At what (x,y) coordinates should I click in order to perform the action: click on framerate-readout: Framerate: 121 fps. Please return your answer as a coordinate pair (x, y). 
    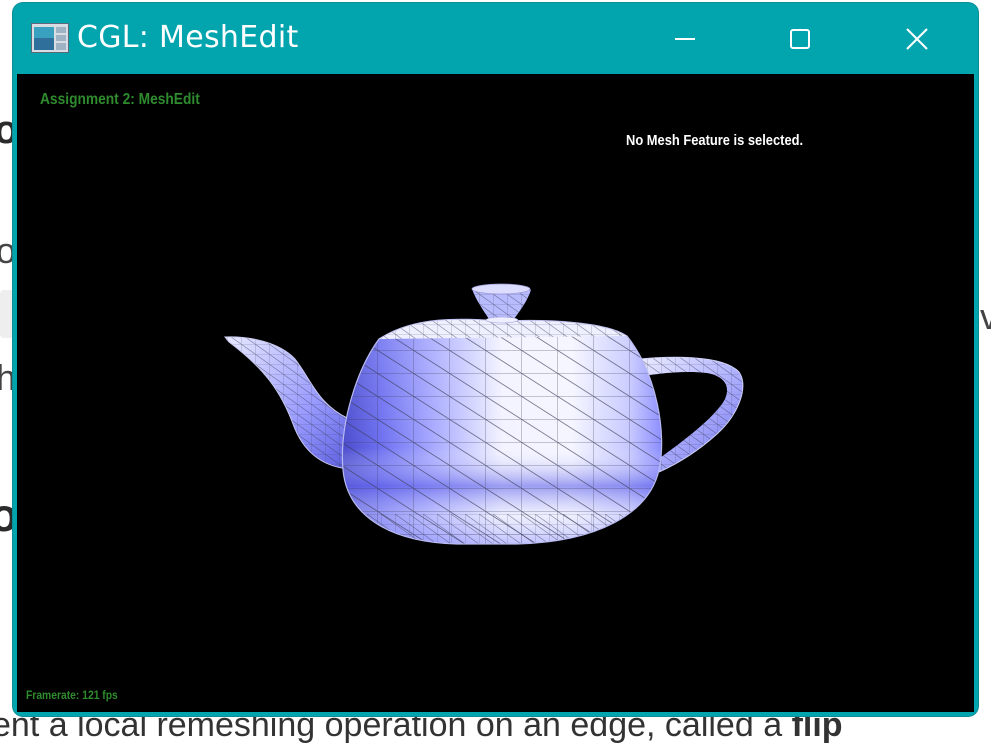
    Looking at the image, I should click on (72, 695).